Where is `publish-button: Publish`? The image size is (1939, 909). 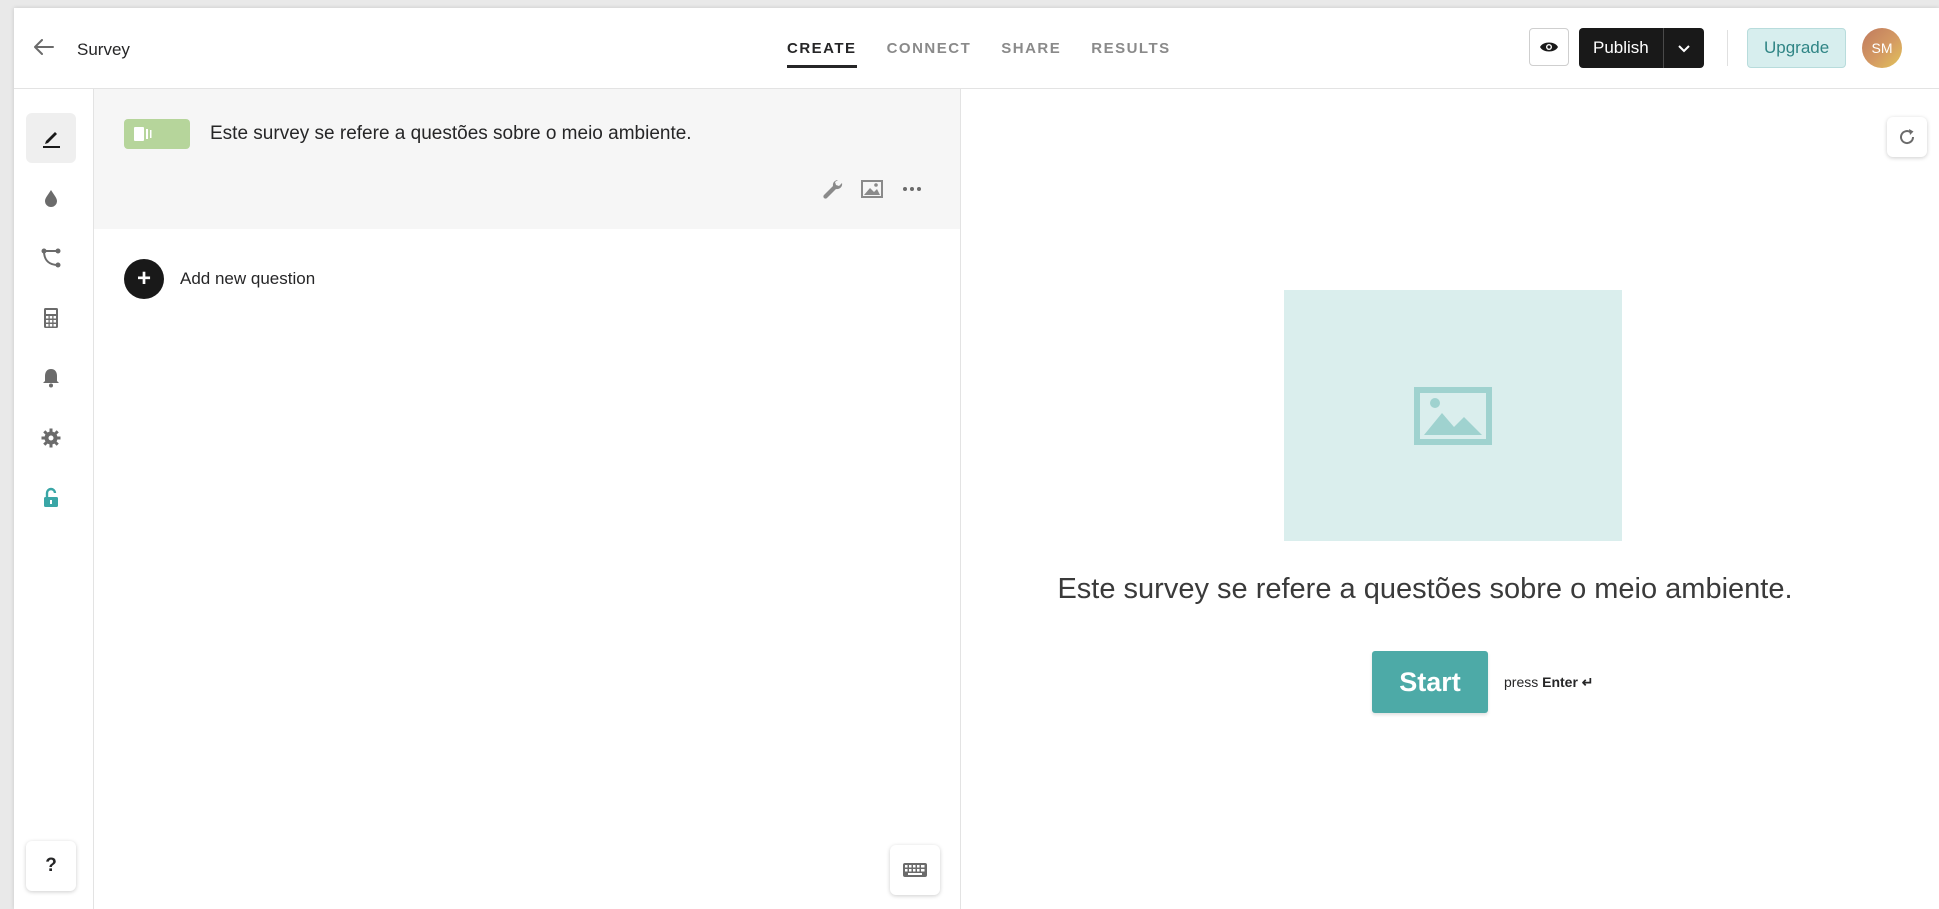
publish-button: Publish is located at coordinates (1621, 48).